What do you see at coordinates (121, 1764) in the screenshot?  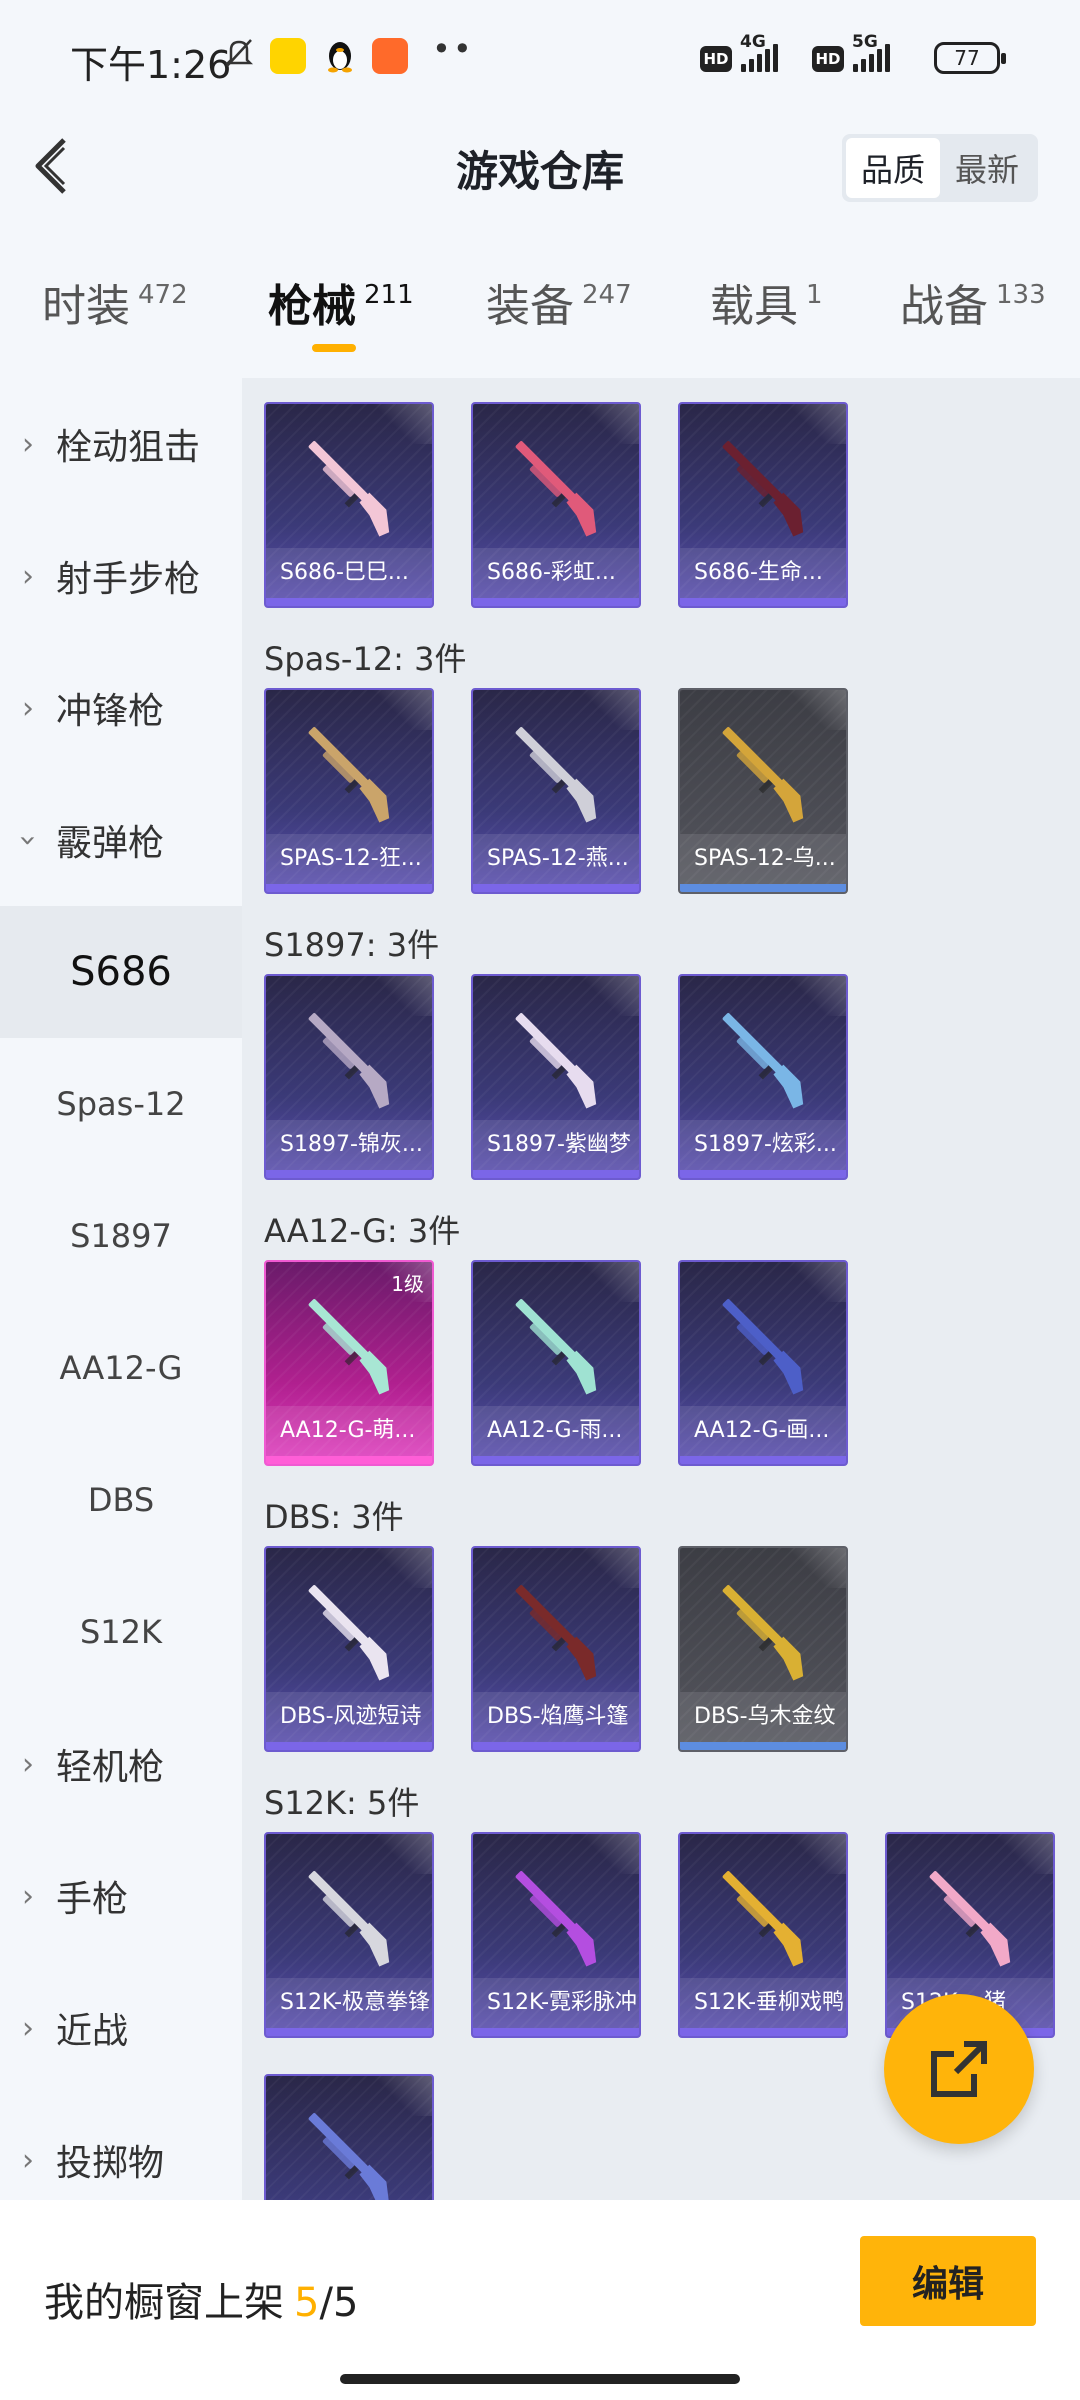 I see `sidebar-item-lmg: › 轻机枪` at bounding box center [121, 1764].